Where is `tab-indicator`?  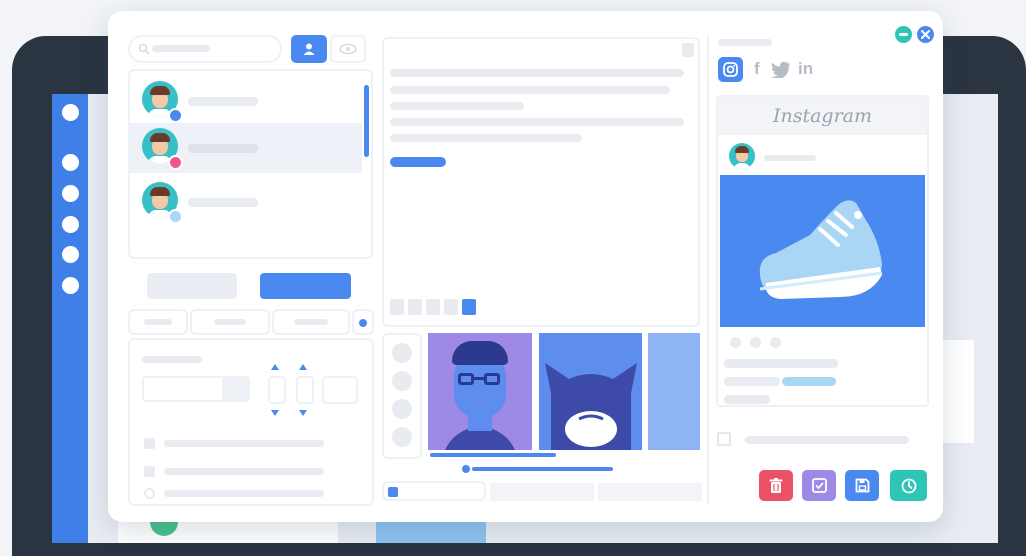
tab-indicator is located at coordinates (363, 322).